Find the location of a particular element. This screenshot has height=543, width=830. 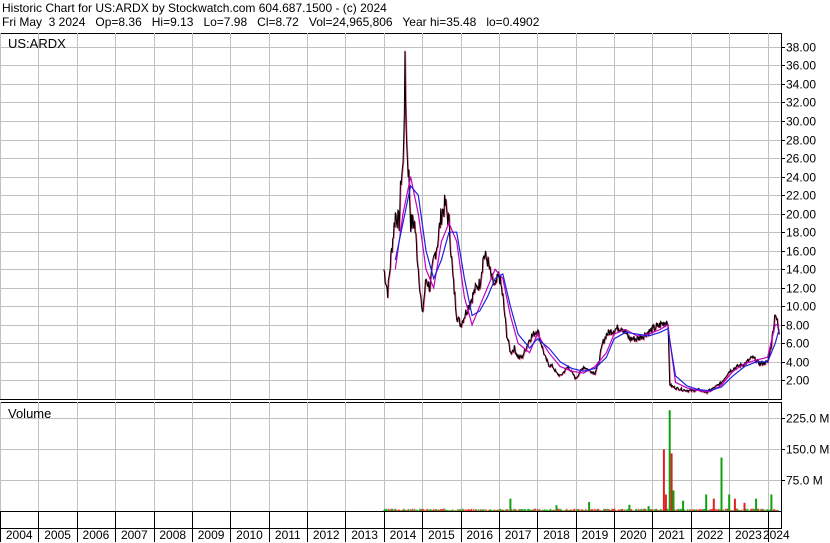

price-tick-label: 28.00 is located at coordinates (801, 141).